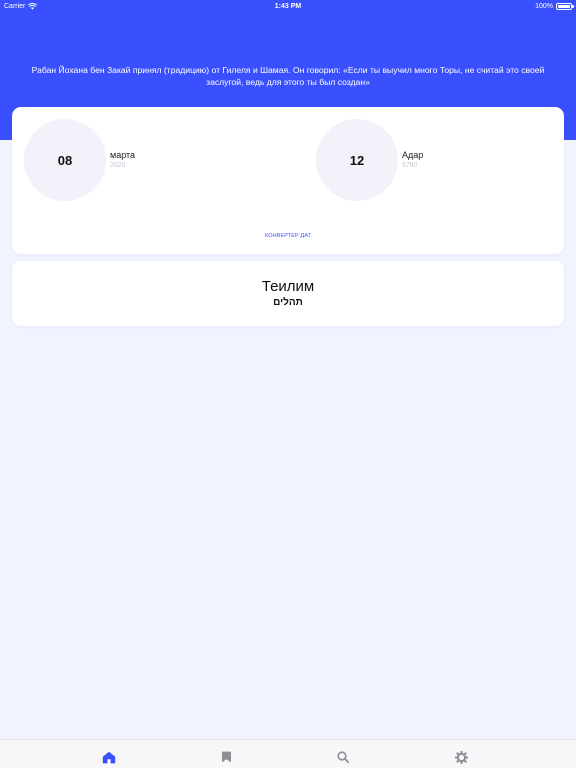  I want to click on hebrew-month-year: Адар 5780, so click(412, 160).